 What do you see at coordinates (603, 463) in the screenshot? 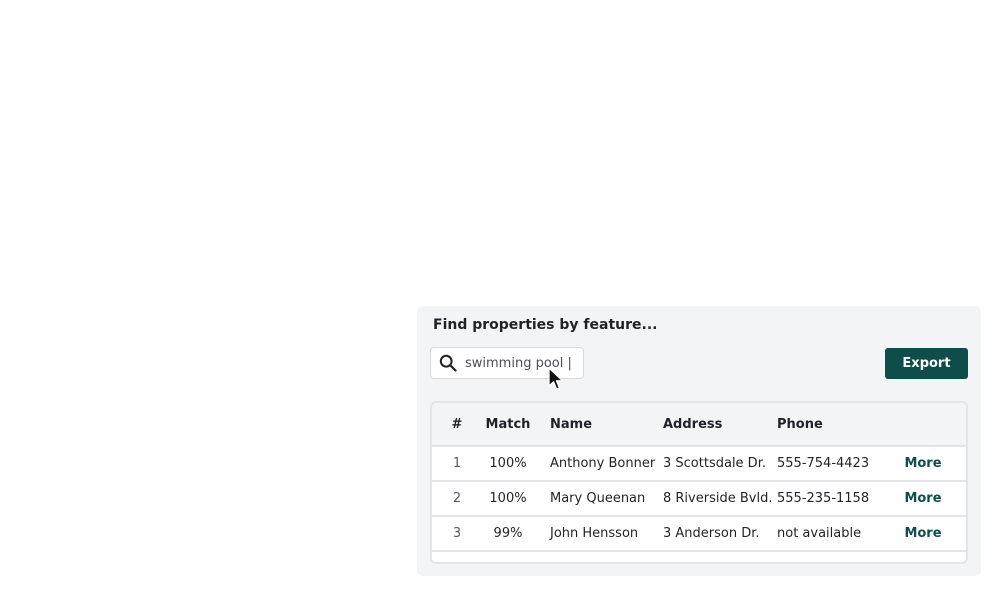
I see `owner-name: Anthony Bonner` at bounding box center [603, 463].